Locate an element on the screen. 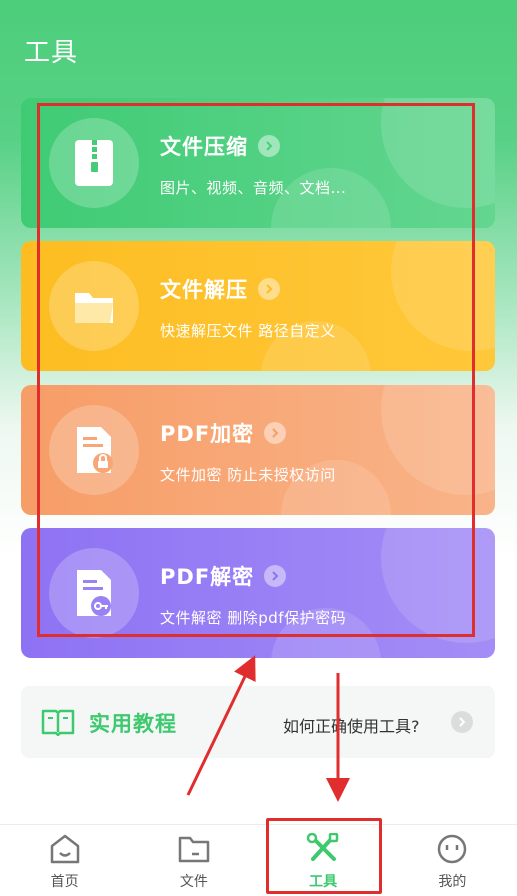 The image size is (517, 896). tools-icon is located at coordinates (322, 847).